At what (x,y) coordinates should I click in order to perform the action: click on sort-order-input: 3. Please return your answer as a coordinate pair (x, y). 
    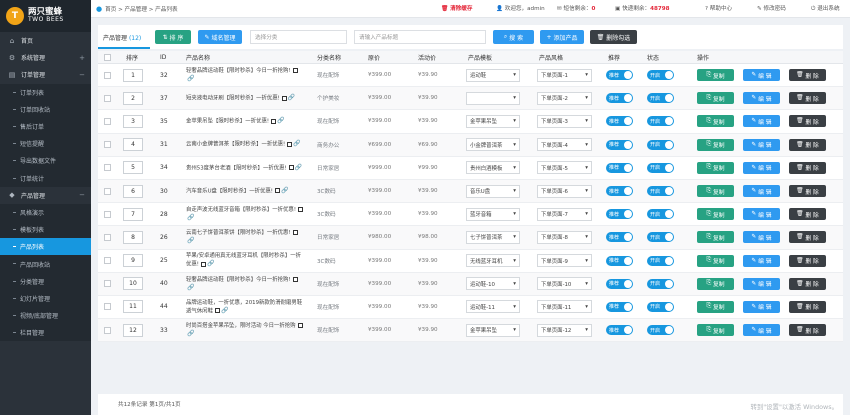
    Looking at the image, I should click on (133, 121).